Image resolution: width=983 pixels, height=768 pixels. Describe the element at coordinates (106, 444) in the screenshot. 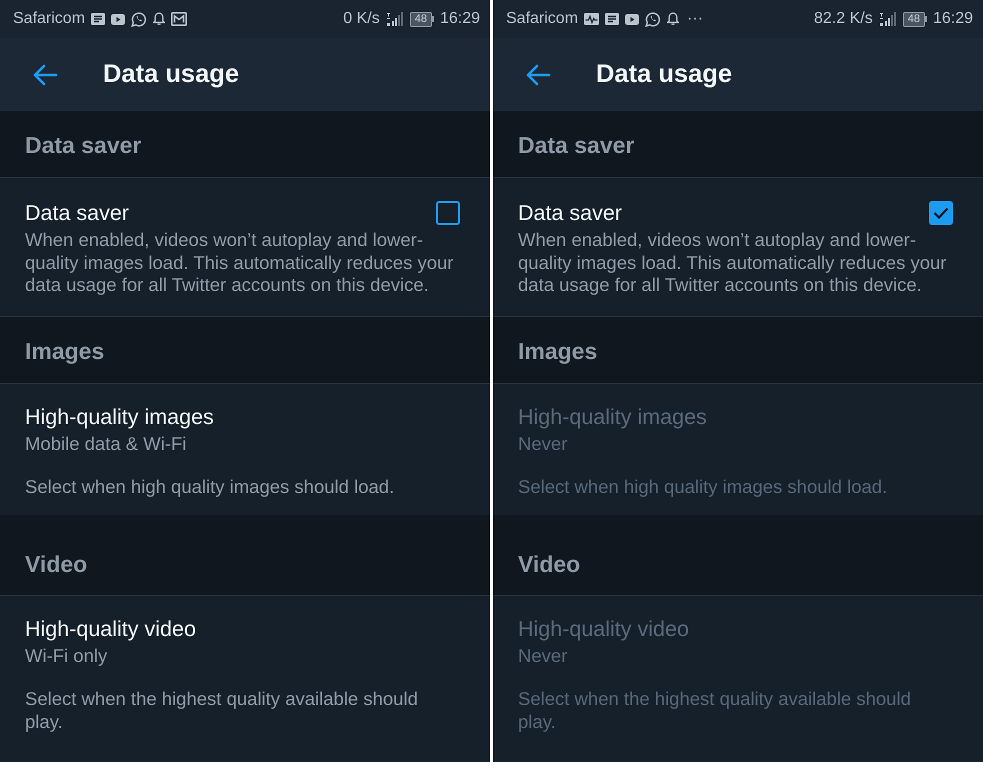

I see `setting-value: Mobile data & Wi-Fi` at that location.